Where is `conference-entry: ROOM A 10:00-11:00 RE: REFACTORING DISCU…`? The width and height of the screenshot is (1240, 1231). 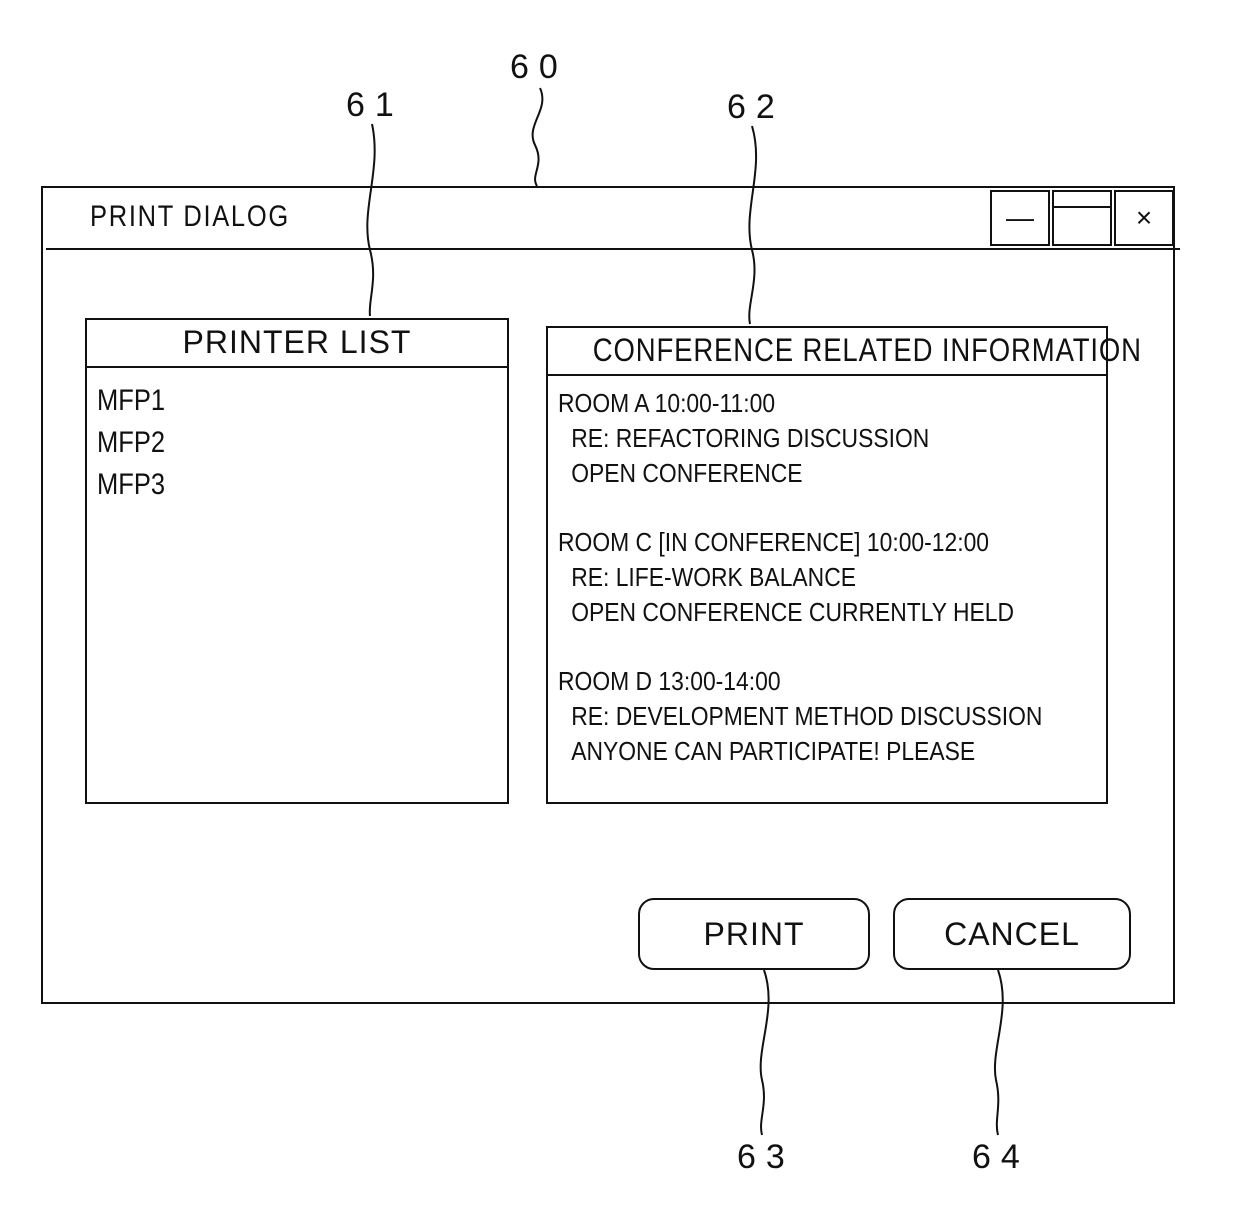
conference-entry: ROOM A 10:00-11:00 RE: REFACTORING DISCU… is located at coordinates (827, 438).